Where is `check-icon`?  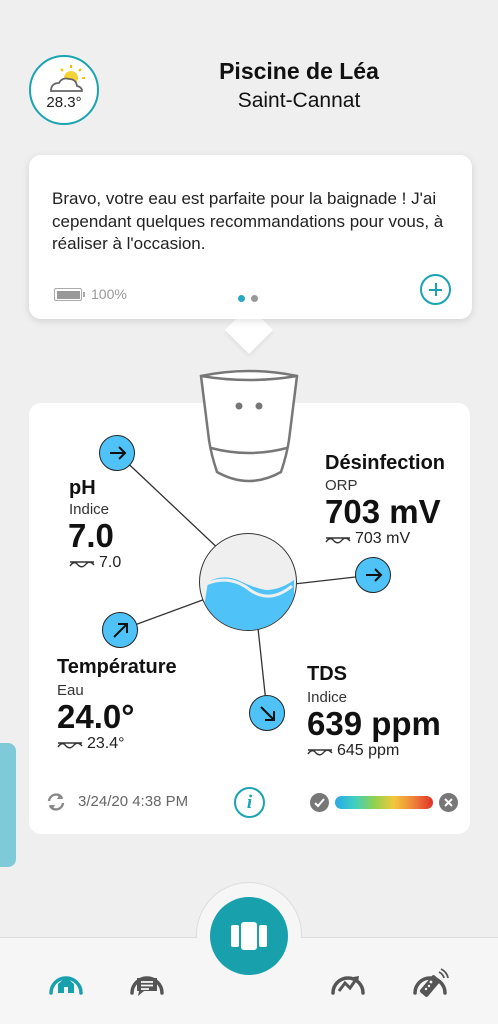
check-icon is located at coordinates (319, 802).